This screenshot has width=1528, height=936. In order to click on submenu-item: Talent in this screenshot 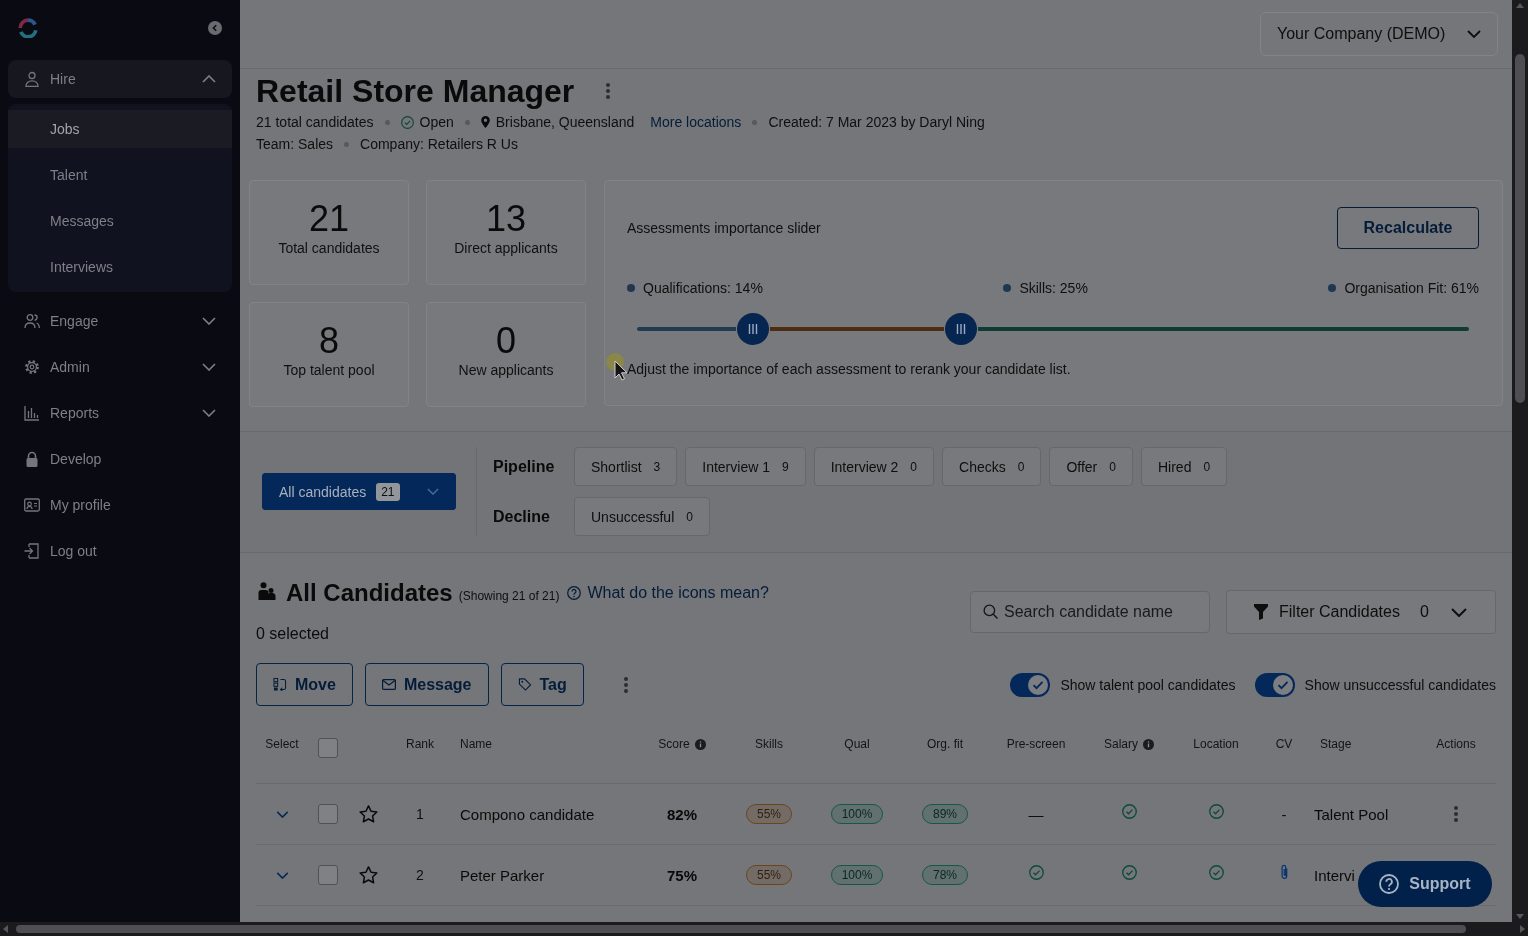, I will do `click(120, 175)`.